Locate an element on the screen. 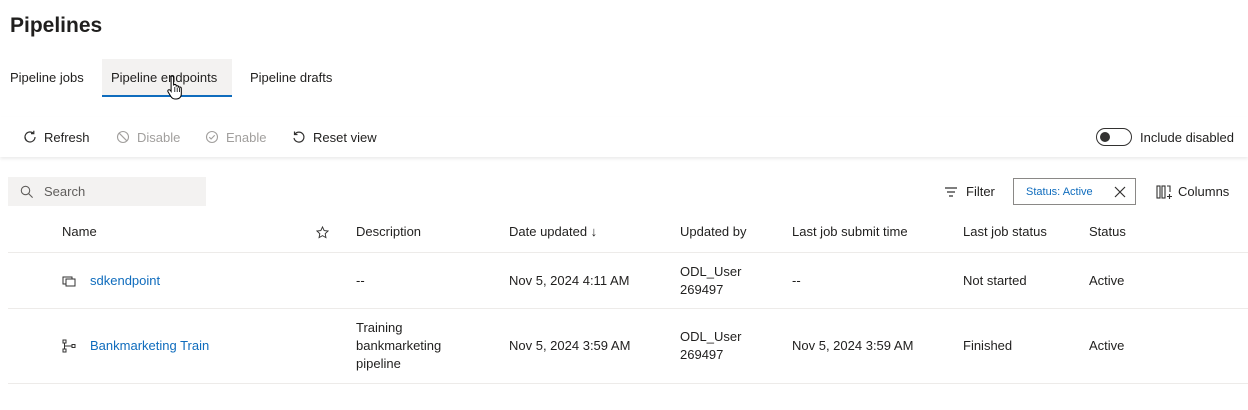  enable-button: Enable is located at coordinates (235, 137).